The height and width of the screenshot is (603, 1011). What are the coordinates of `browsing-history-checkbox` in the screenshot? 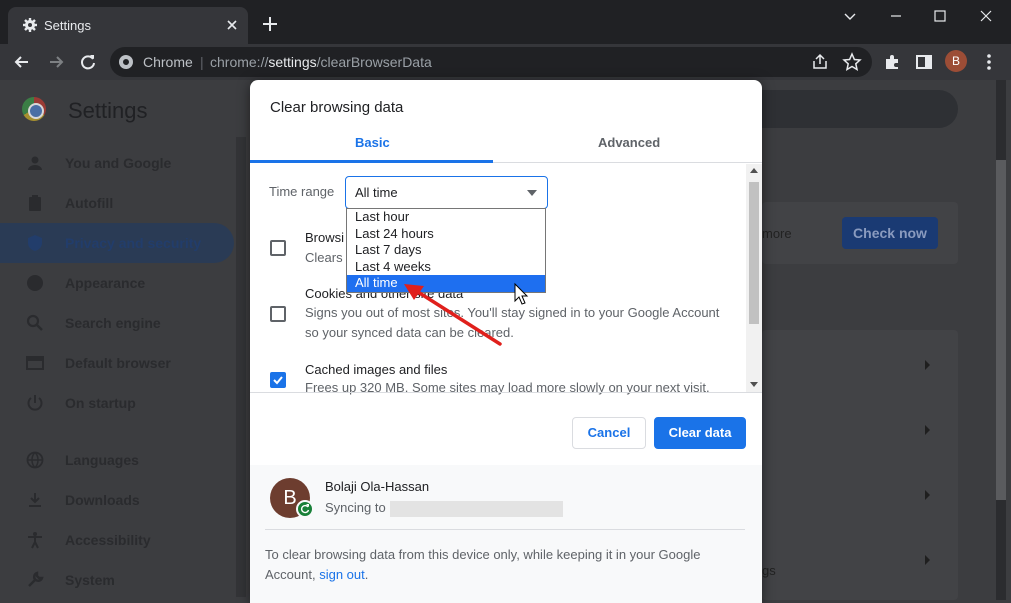 It's located at (278, 248).